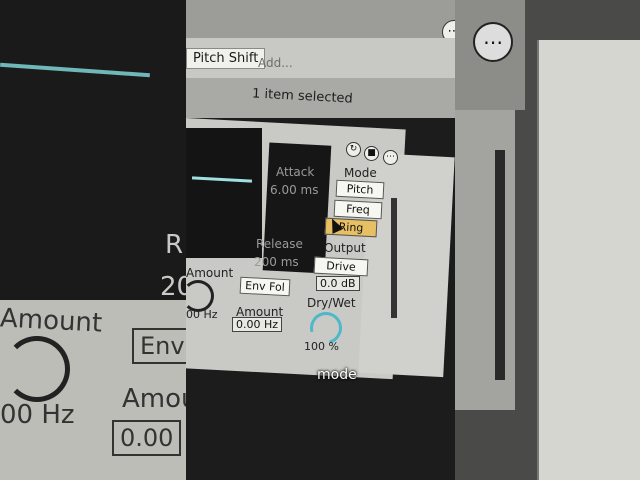 This screenshot has height=480, width=640. Describe the element at coordinates (345, 248) in the screenshot. I see `output-label: Output` at that location.